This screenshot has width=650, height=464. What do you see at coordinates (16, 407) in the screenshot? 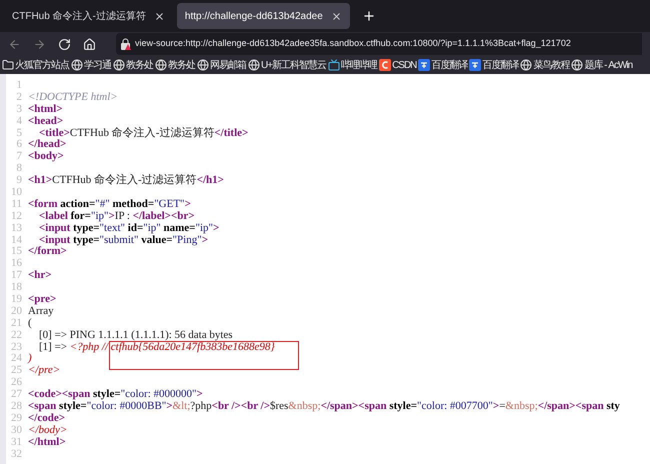
I see `line-number: 28` at bounding box center [16, 407].